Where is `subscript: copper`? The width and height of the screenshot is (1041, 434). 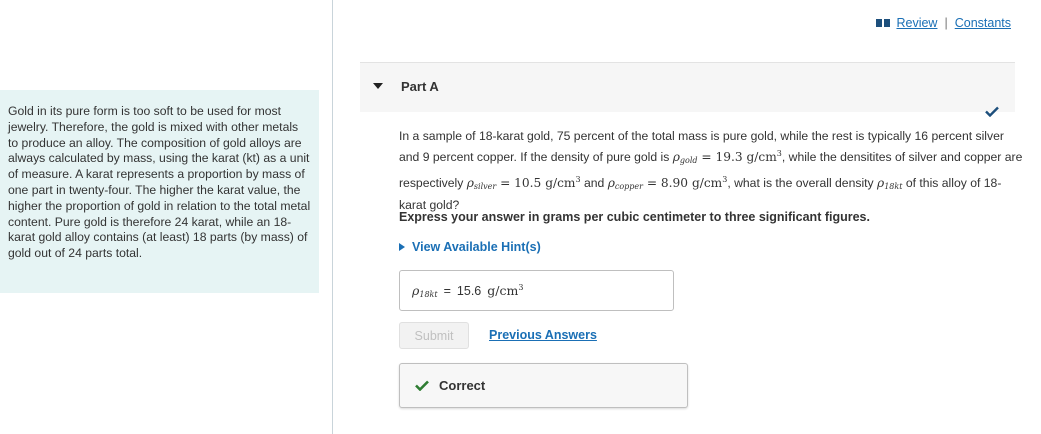 subscript: copper is located at coordinates (628, 186).